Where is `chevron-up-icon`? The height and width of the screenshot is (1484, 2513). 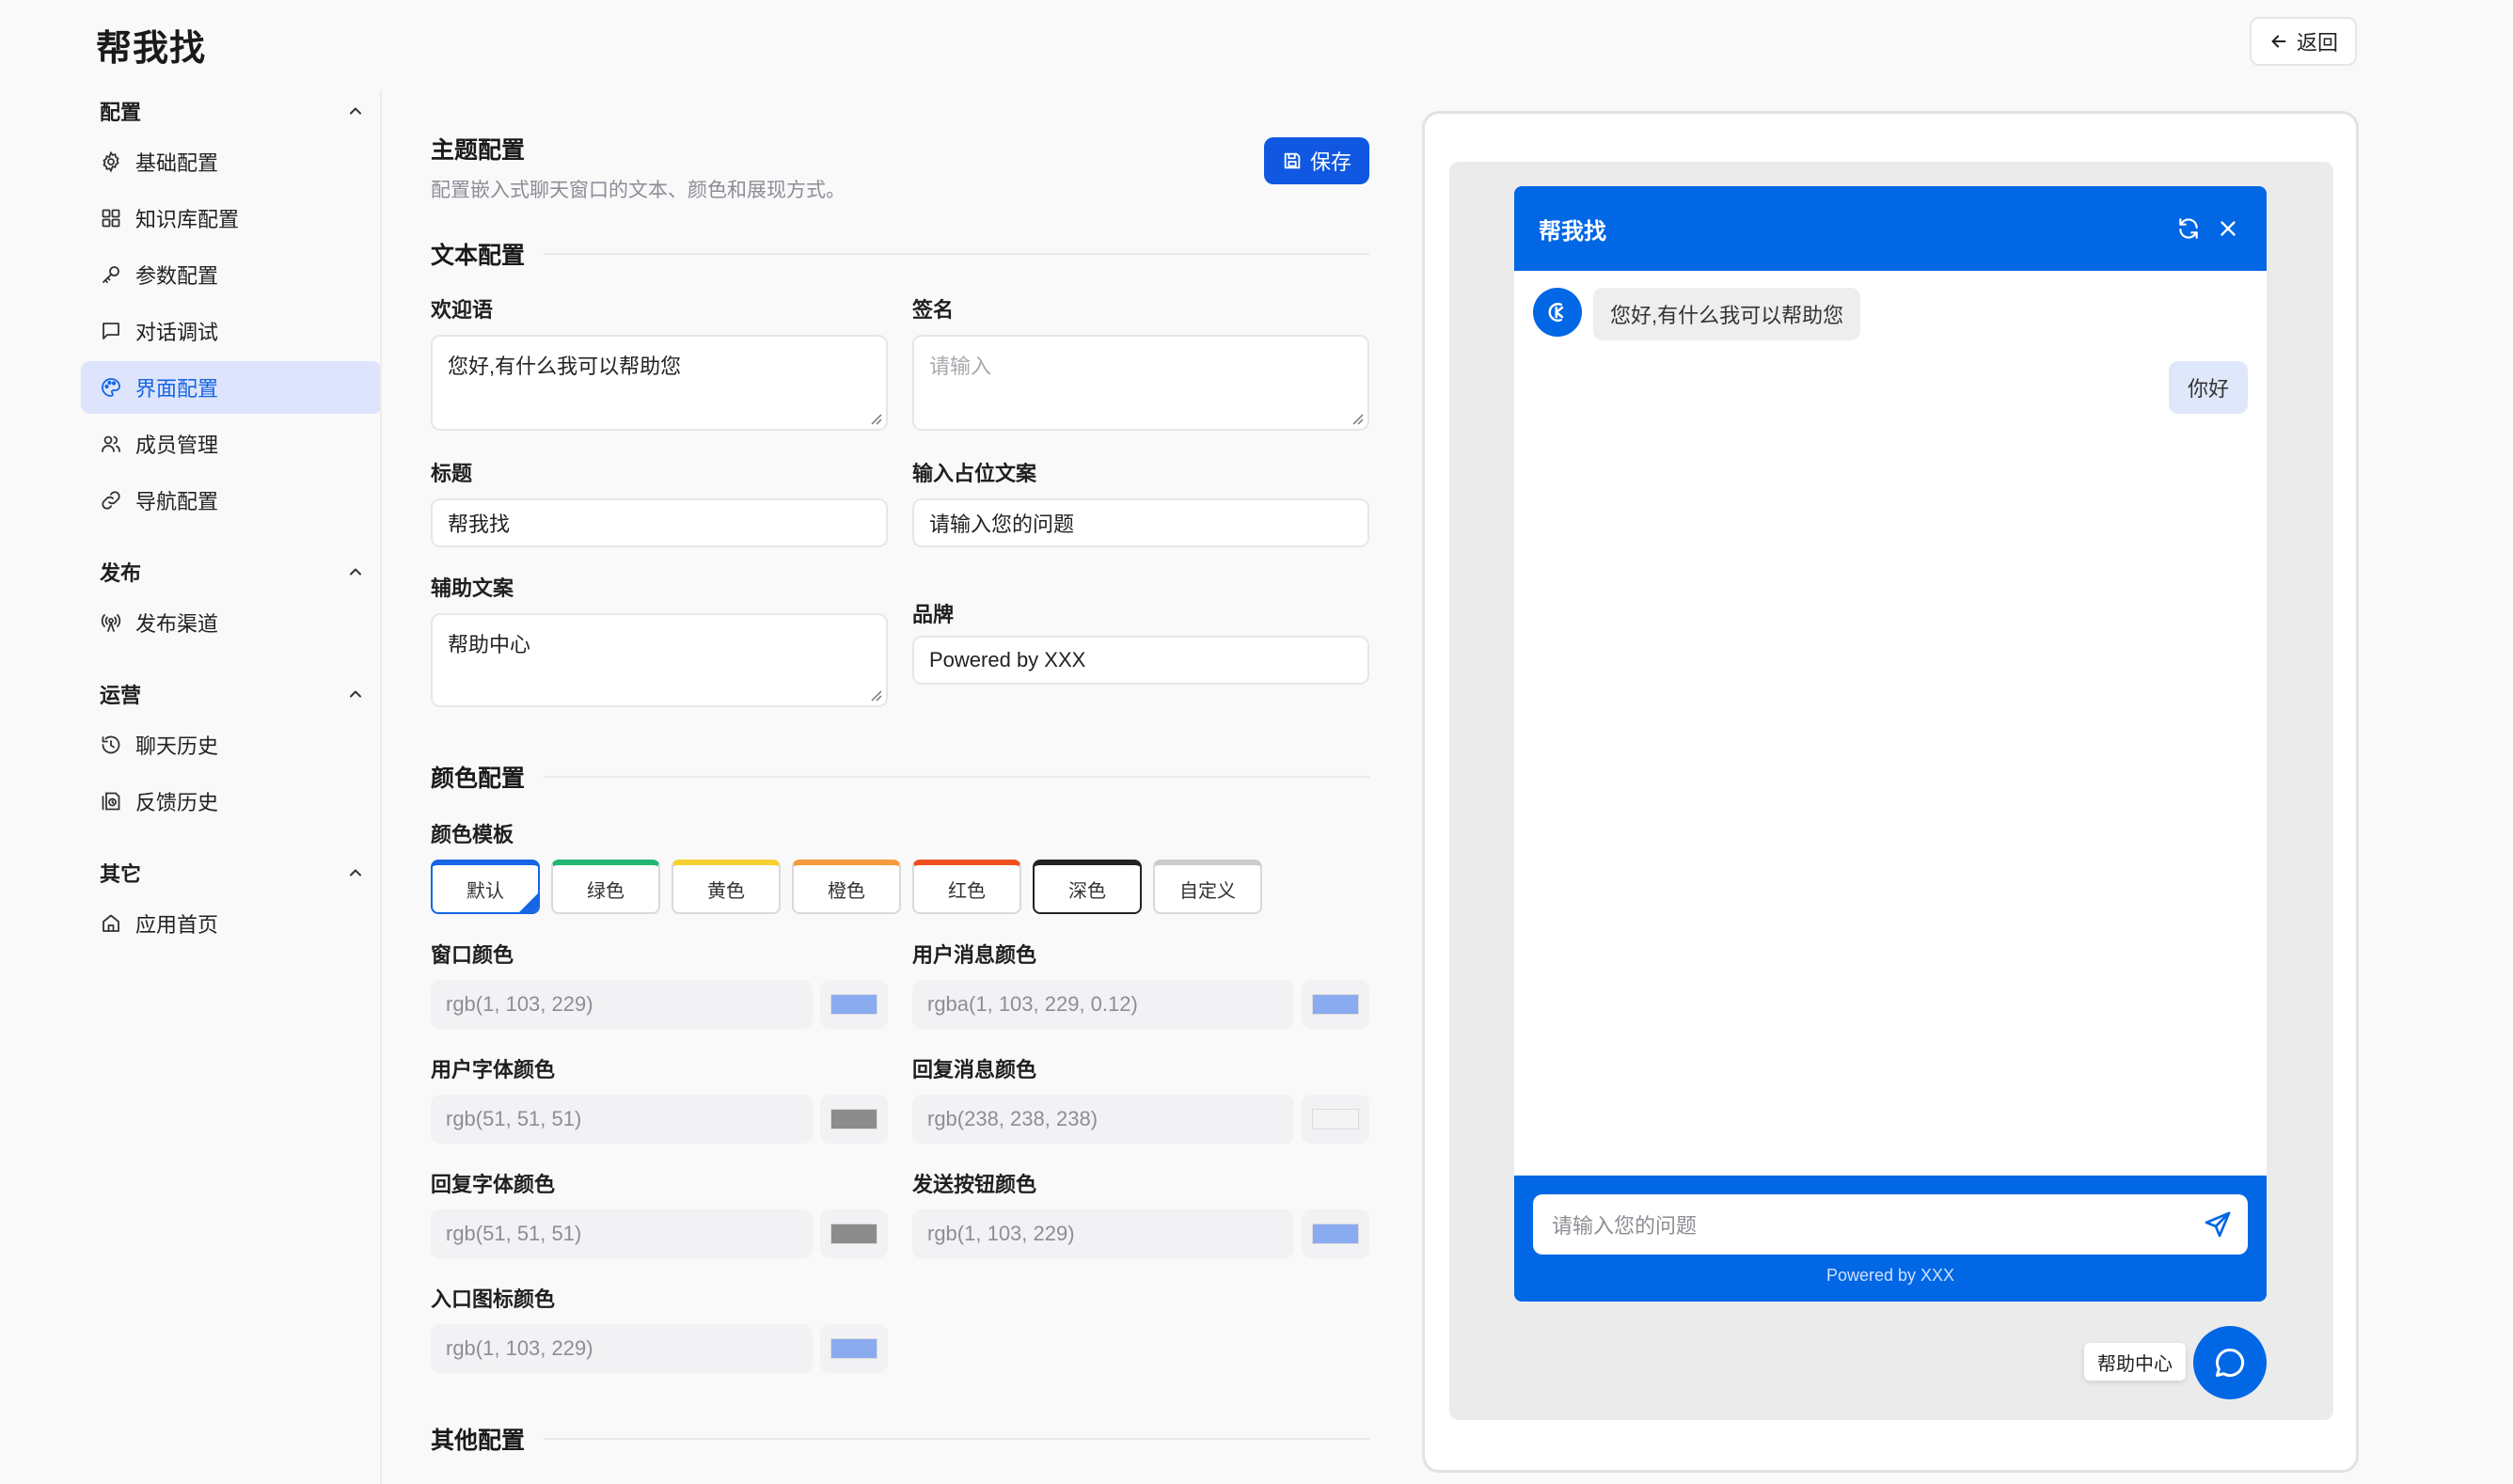 chevron-up-icon is located at coordinates (355, 111).